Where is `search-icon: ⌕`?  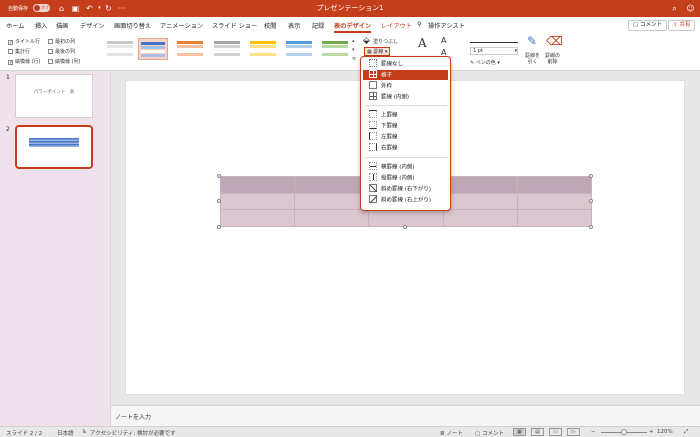
search-icon: ⌕ is located at coordinates (674, 8).